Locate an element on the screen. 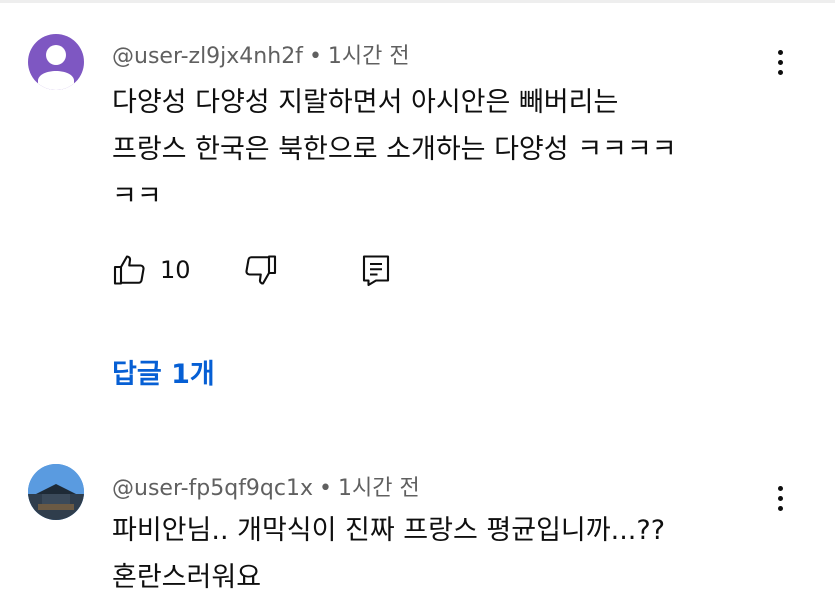 This screenshot has height=601, width=835. comment-meta: @user-fp5qf9qc1x • 1시간 전 is located at coordinates (266, 486).